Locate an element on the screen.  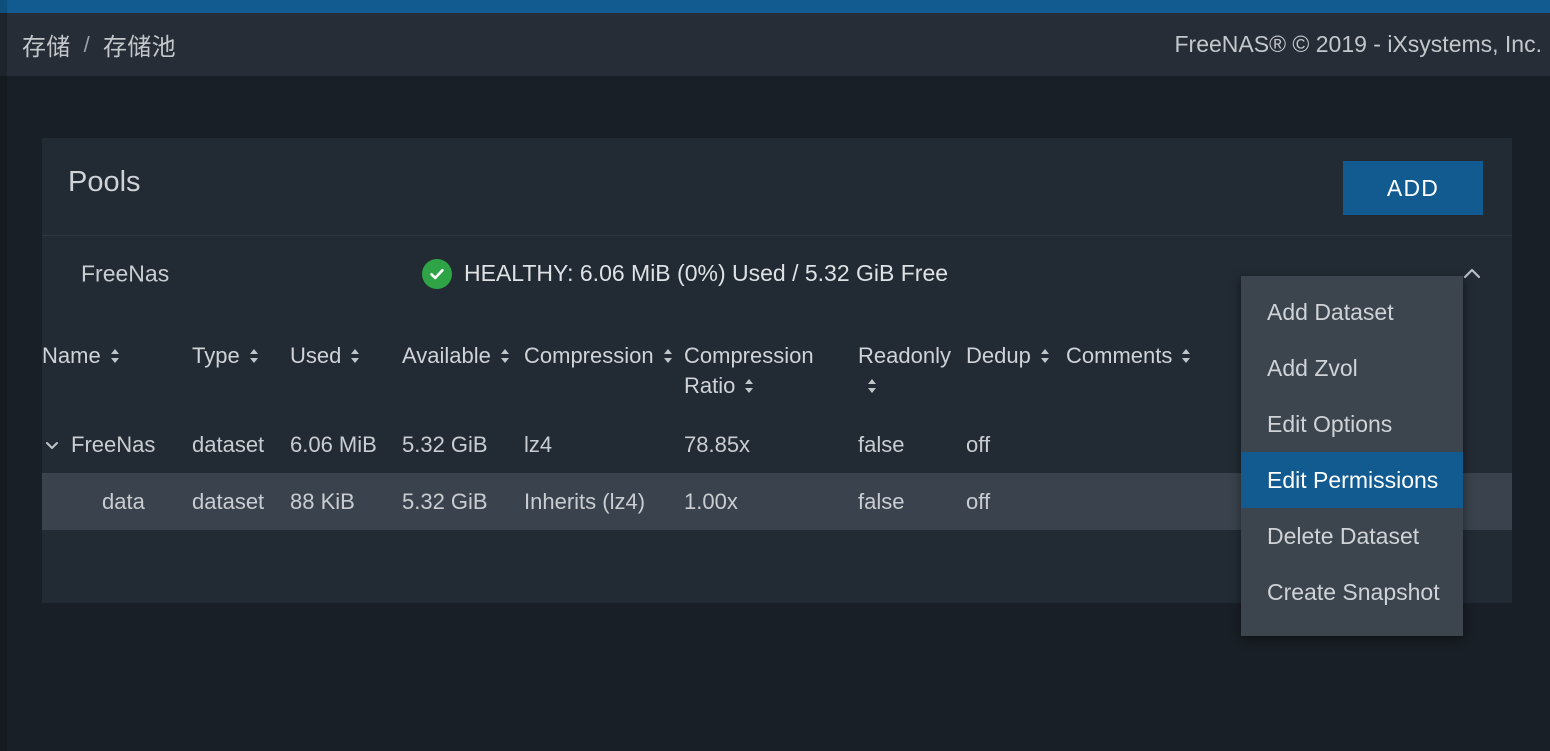
breadcrumb-item-storage: 存储 is located at coordinates (46, 44).